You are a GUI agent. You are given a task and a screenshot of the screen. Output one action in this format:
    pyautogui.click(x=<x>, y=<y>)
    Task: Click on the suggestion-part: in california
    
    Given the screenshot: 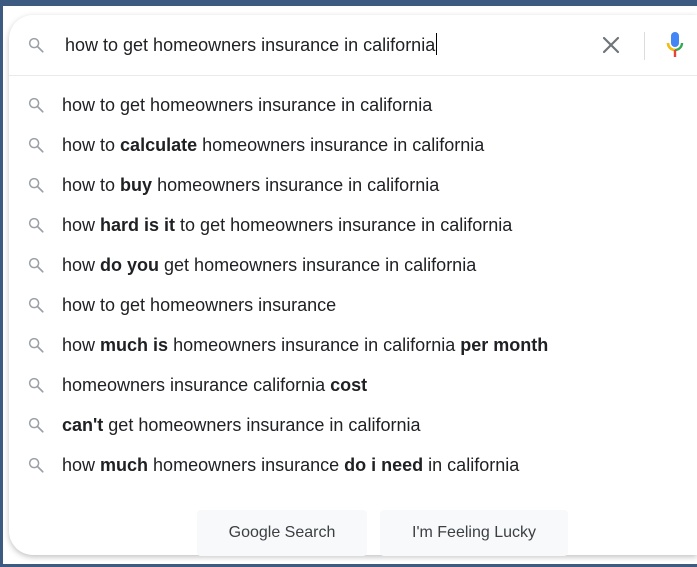 What is the action you would take?
    pyautogui.click(x=471, y=465)
    